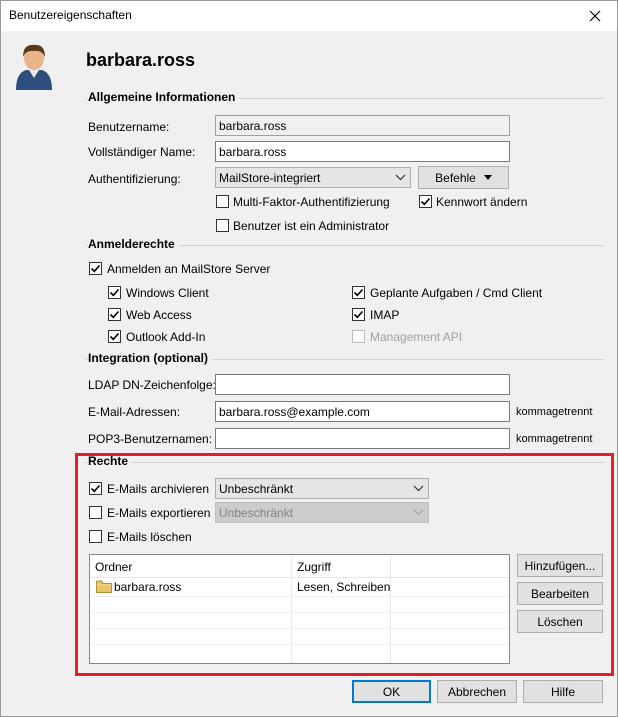 Image resolution: width=618 pixels, height=717 pixels. Describe the element at coordinates (158, 489) in the screenshot. I see `archive-label: E-Mails archivieren` at that location.